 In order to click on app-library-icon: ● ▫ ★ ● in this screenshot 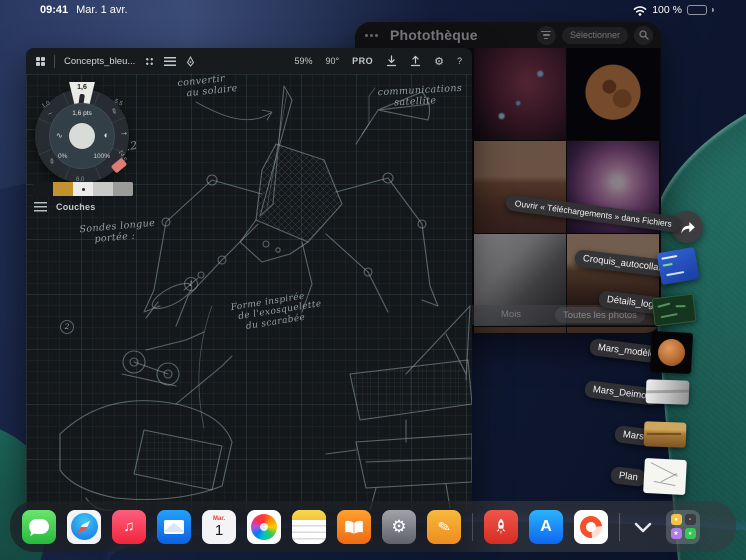, I will do `click(683, 526)`.